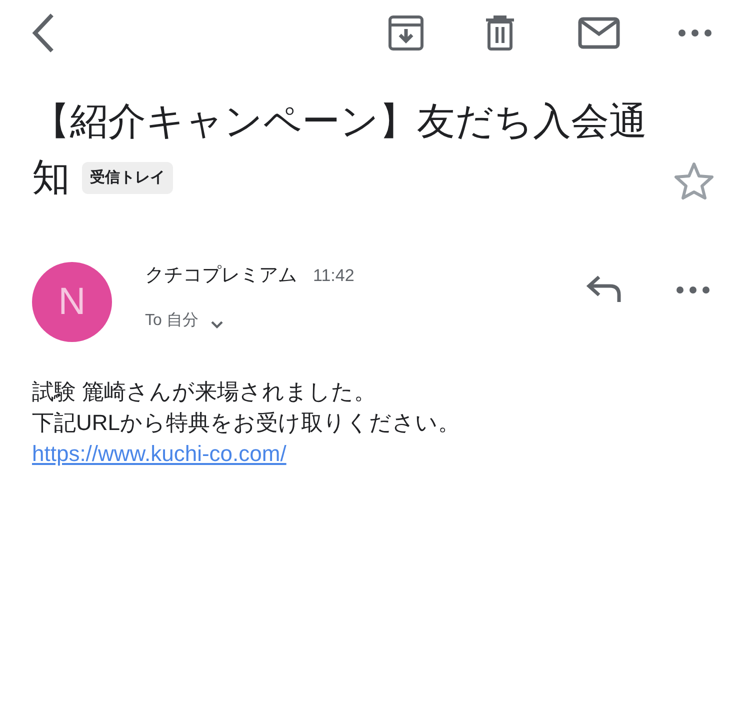  What do you see at coordinates (51, 178) in the screenshot?
I see `subject-title: 知` at bounding box center [51, 178].